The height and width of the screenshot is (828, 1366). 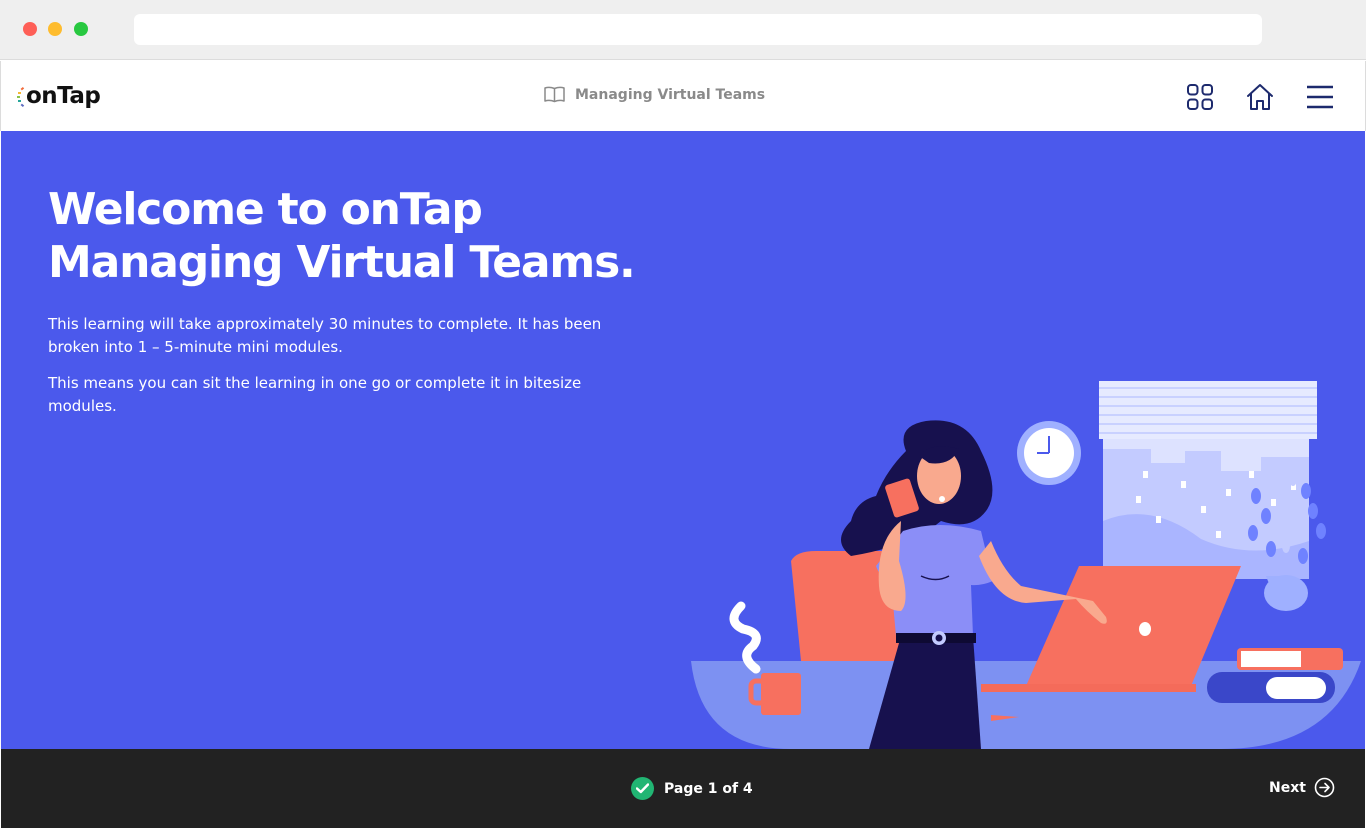 What do you see at coordinates (1049, 453) in the screenshot?
I see `wall-clock-illustration` at bounding box center [1049, 453].